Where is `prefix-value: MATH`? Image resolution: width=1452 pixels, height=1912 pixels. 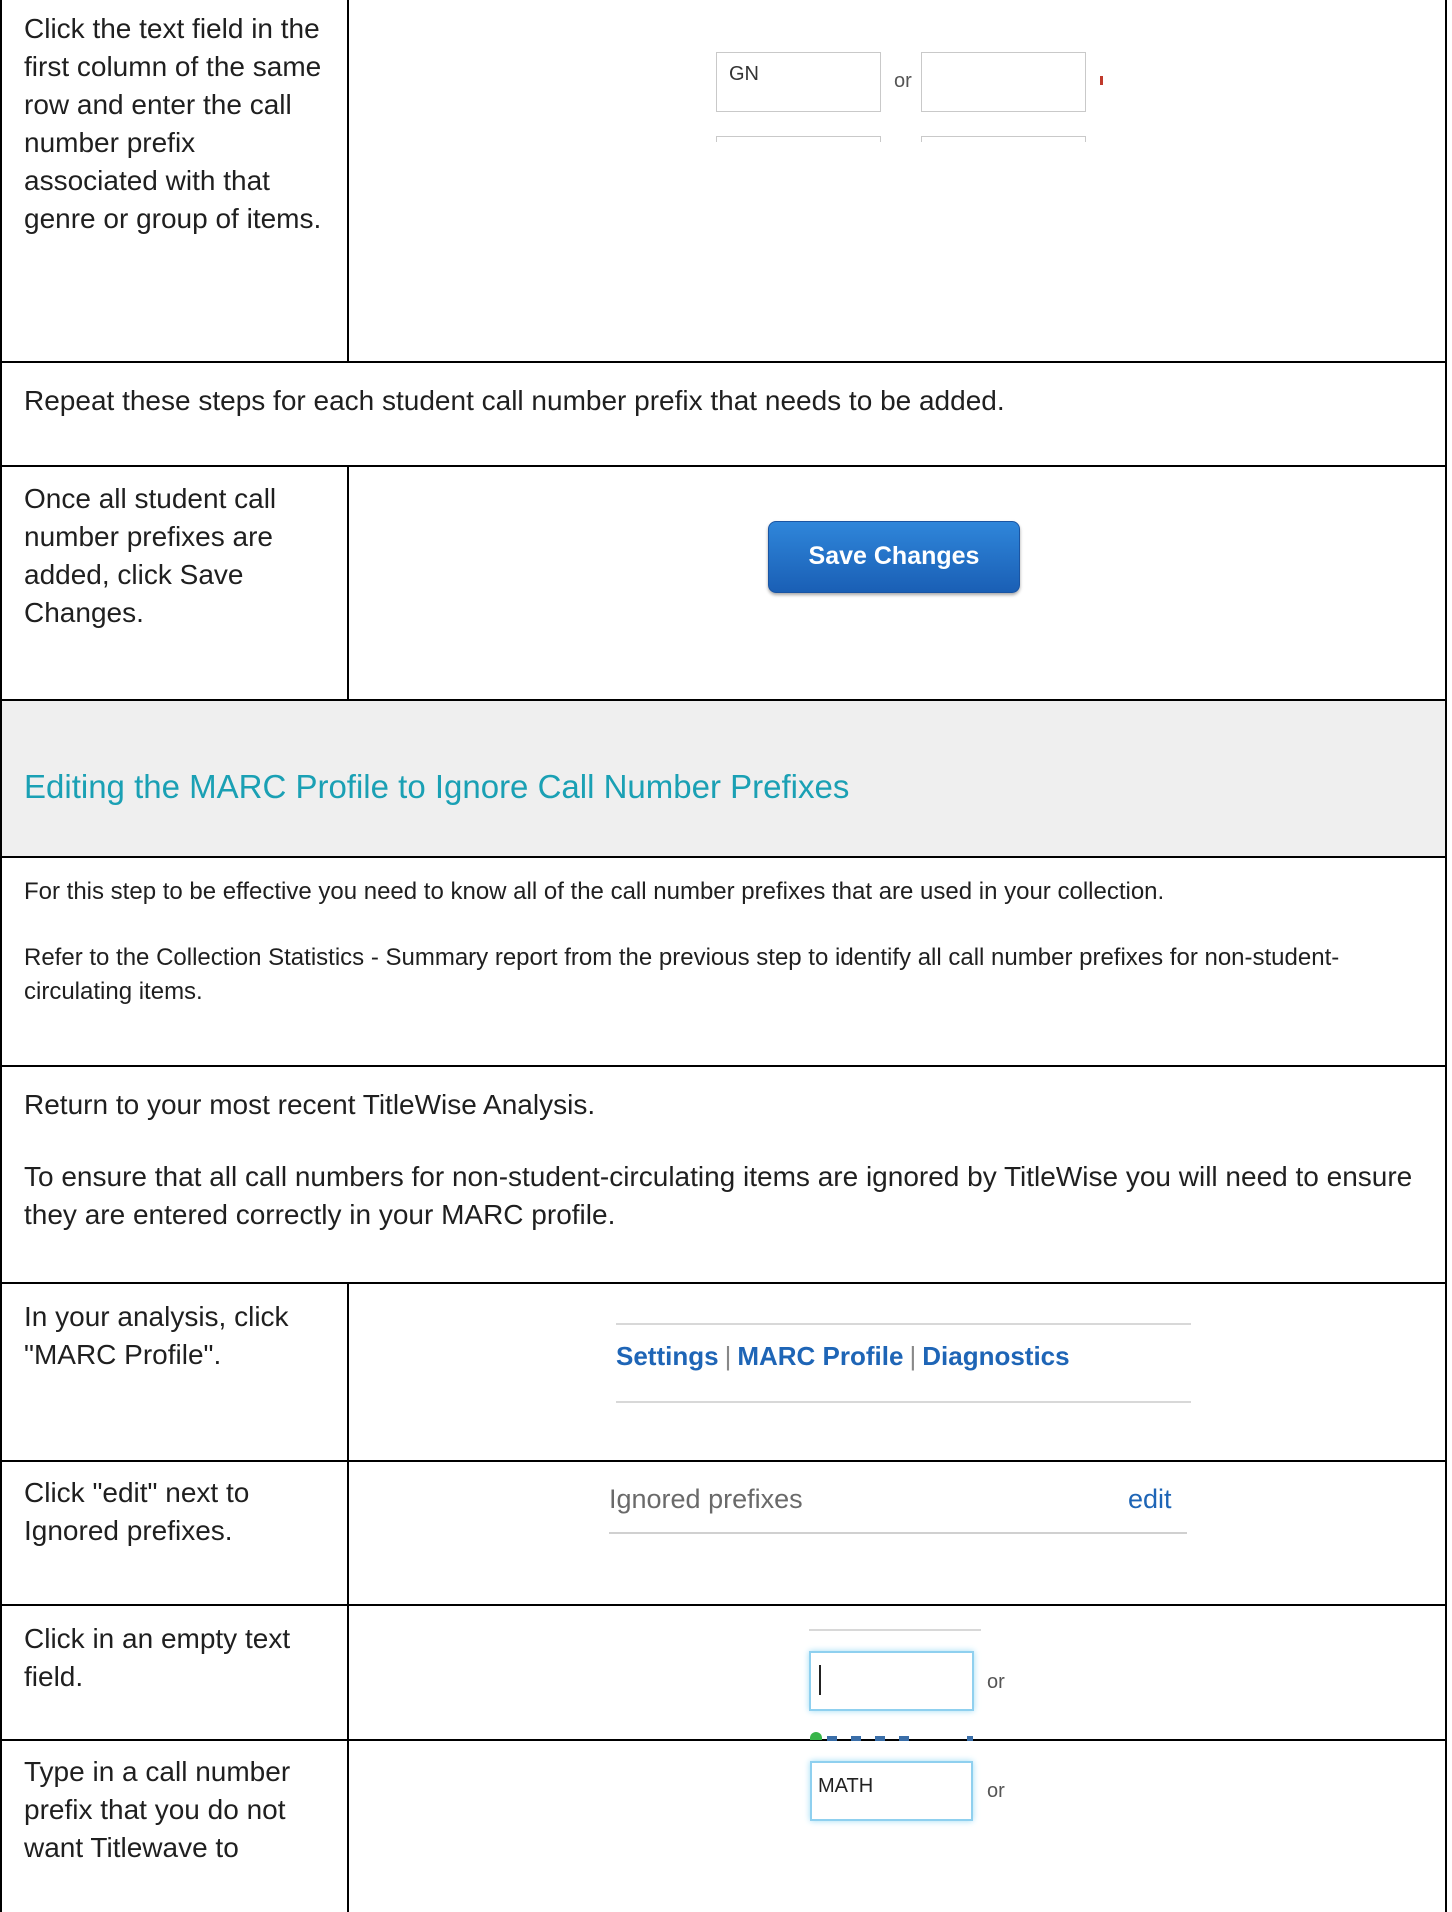 prefix-value: MATH is located at coordinates (846, 1786).